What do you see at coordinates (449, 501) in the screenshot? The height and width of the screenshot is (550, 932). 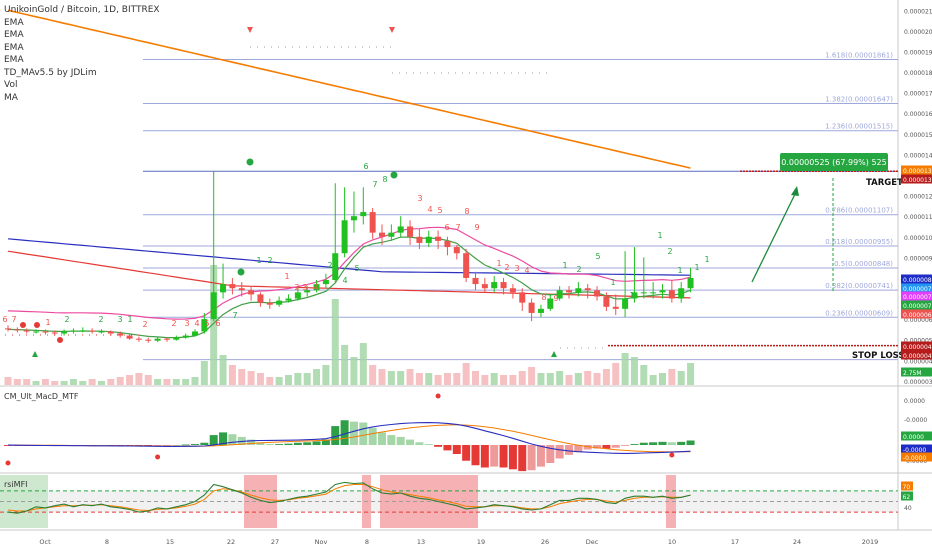 I see `rsi-layer` at bounding box center [449, 501].